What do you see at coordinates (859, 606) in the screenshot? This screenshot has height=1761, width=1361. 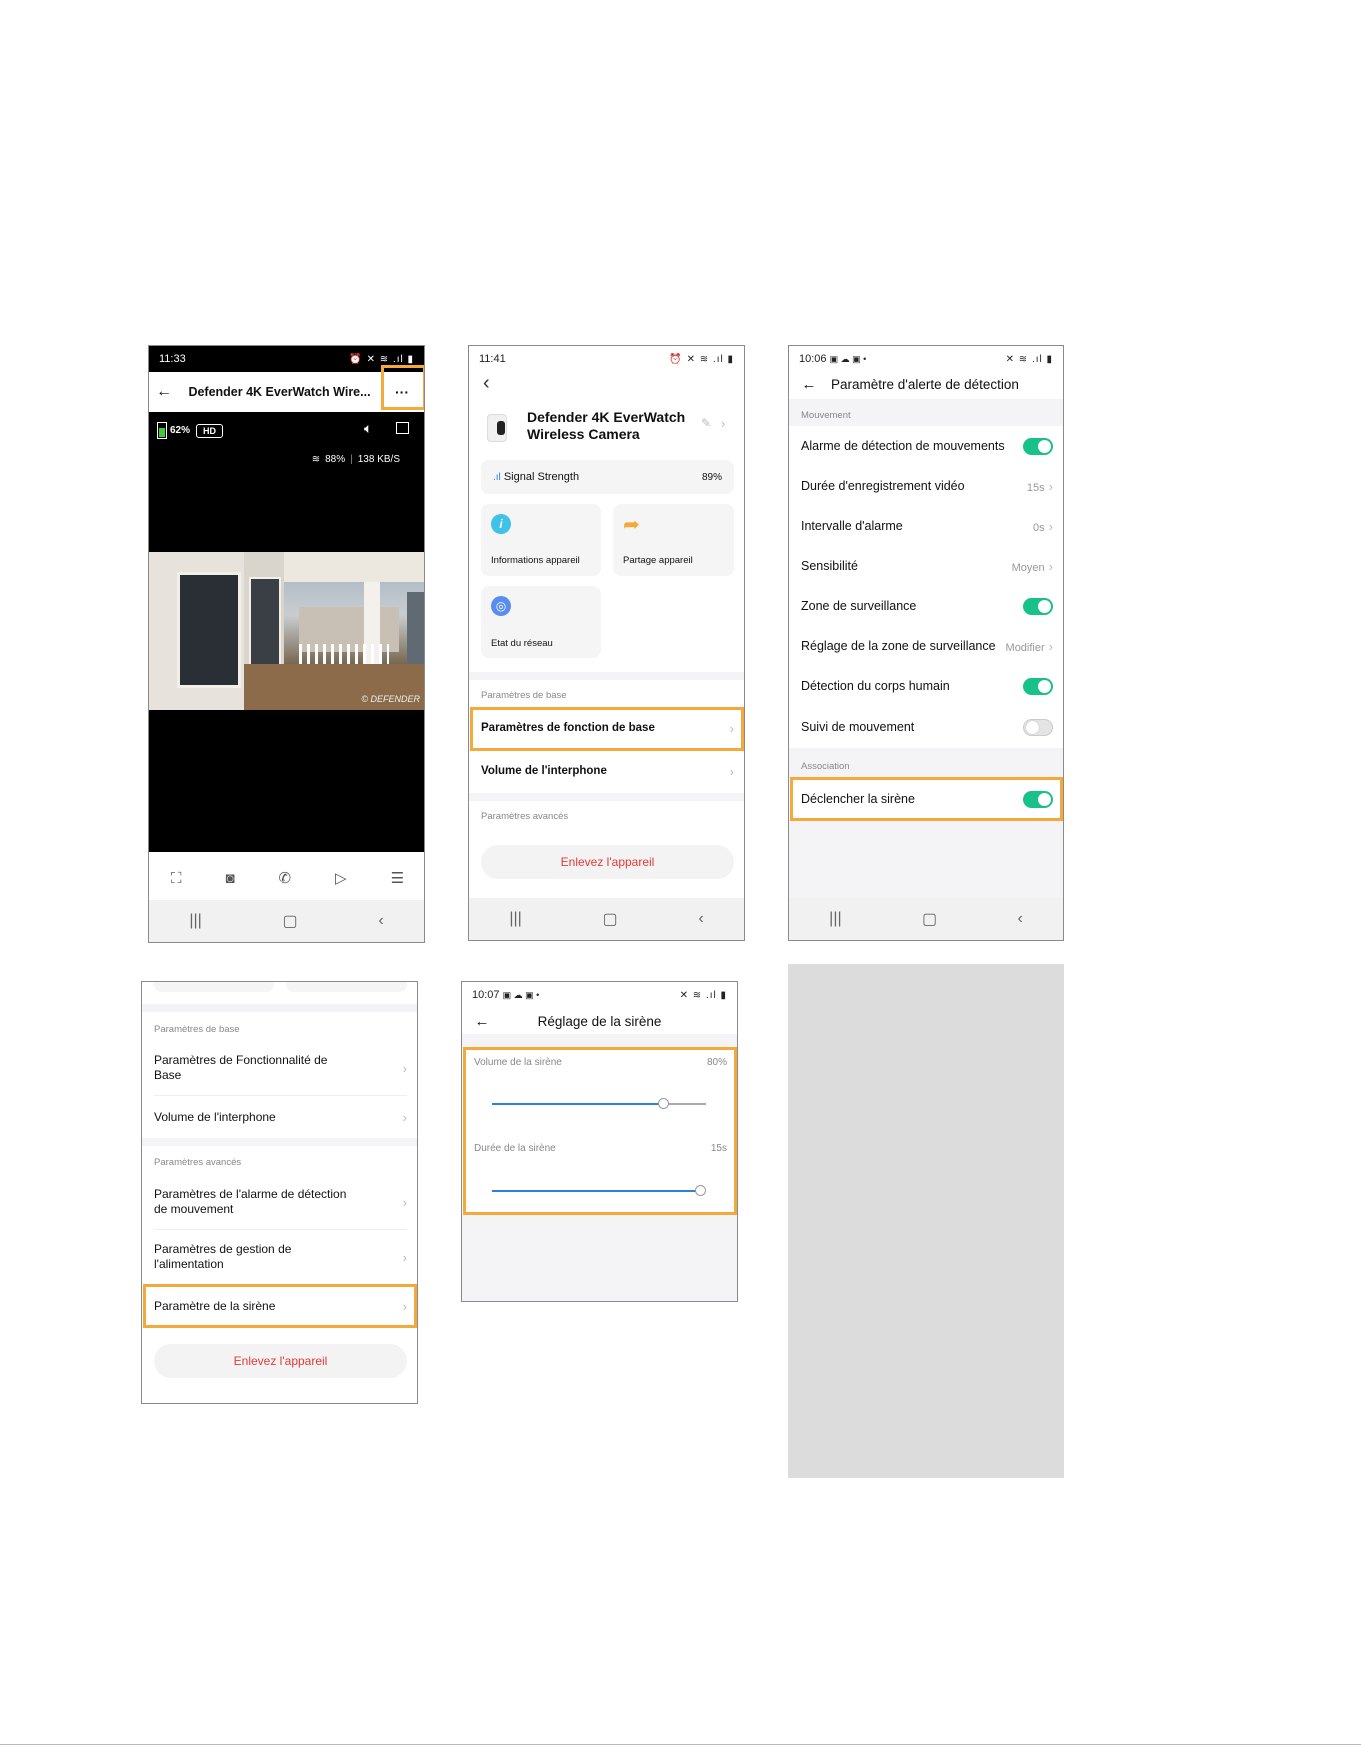 I see `row-label: Zone de surveillance` at bounding box center [859, 606].